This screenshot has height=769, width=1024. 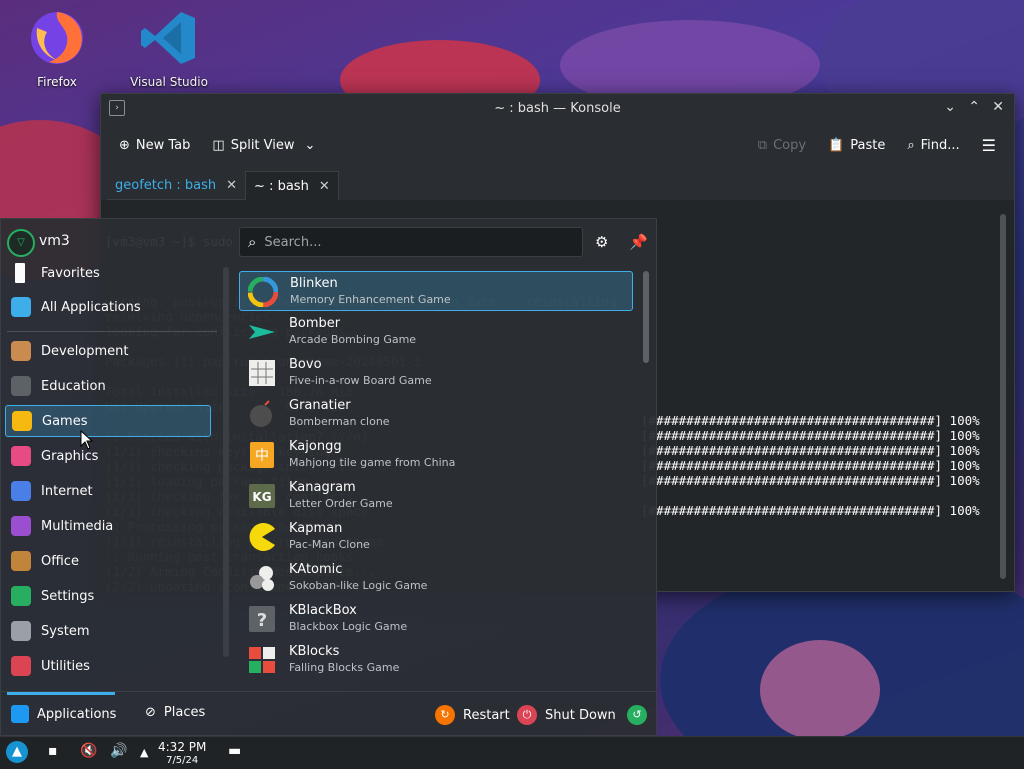 I want to click on split-view-icon: ◫, so click(x=218, y=145).